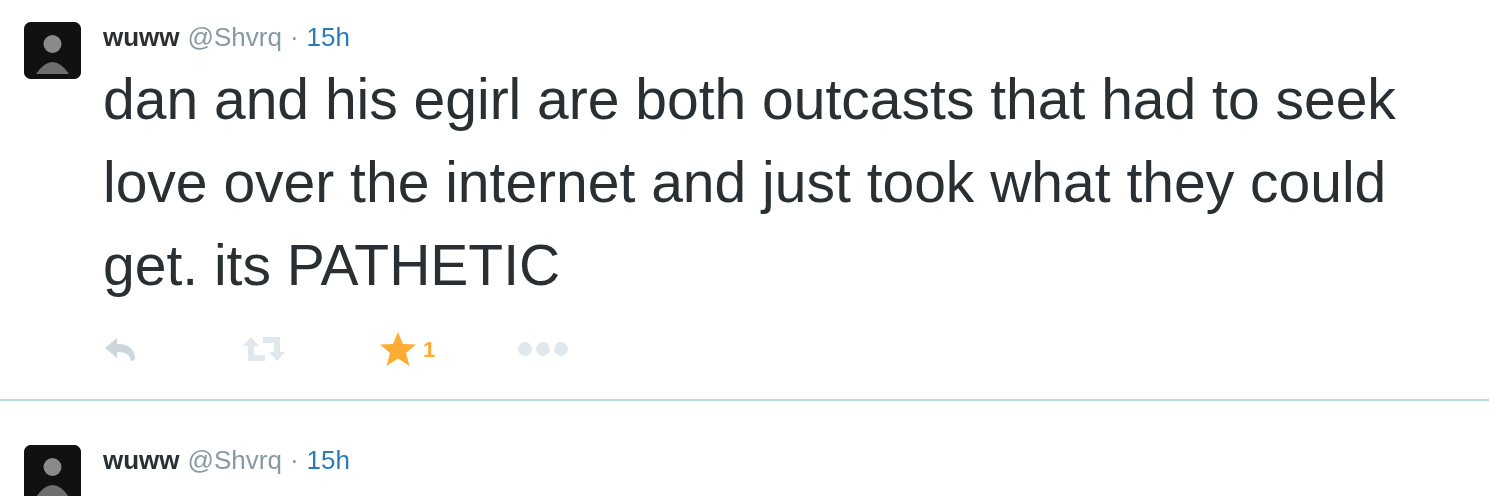  What do you see at coordinates (264, 349) in the screenshot?
I see `retweet-icon` at bounding box center [264, 349].